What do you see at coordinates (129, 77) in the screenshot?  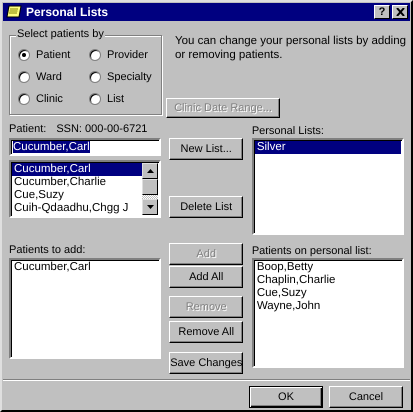 I see `radio-label: Specialty` at bounding box center [129, 77].